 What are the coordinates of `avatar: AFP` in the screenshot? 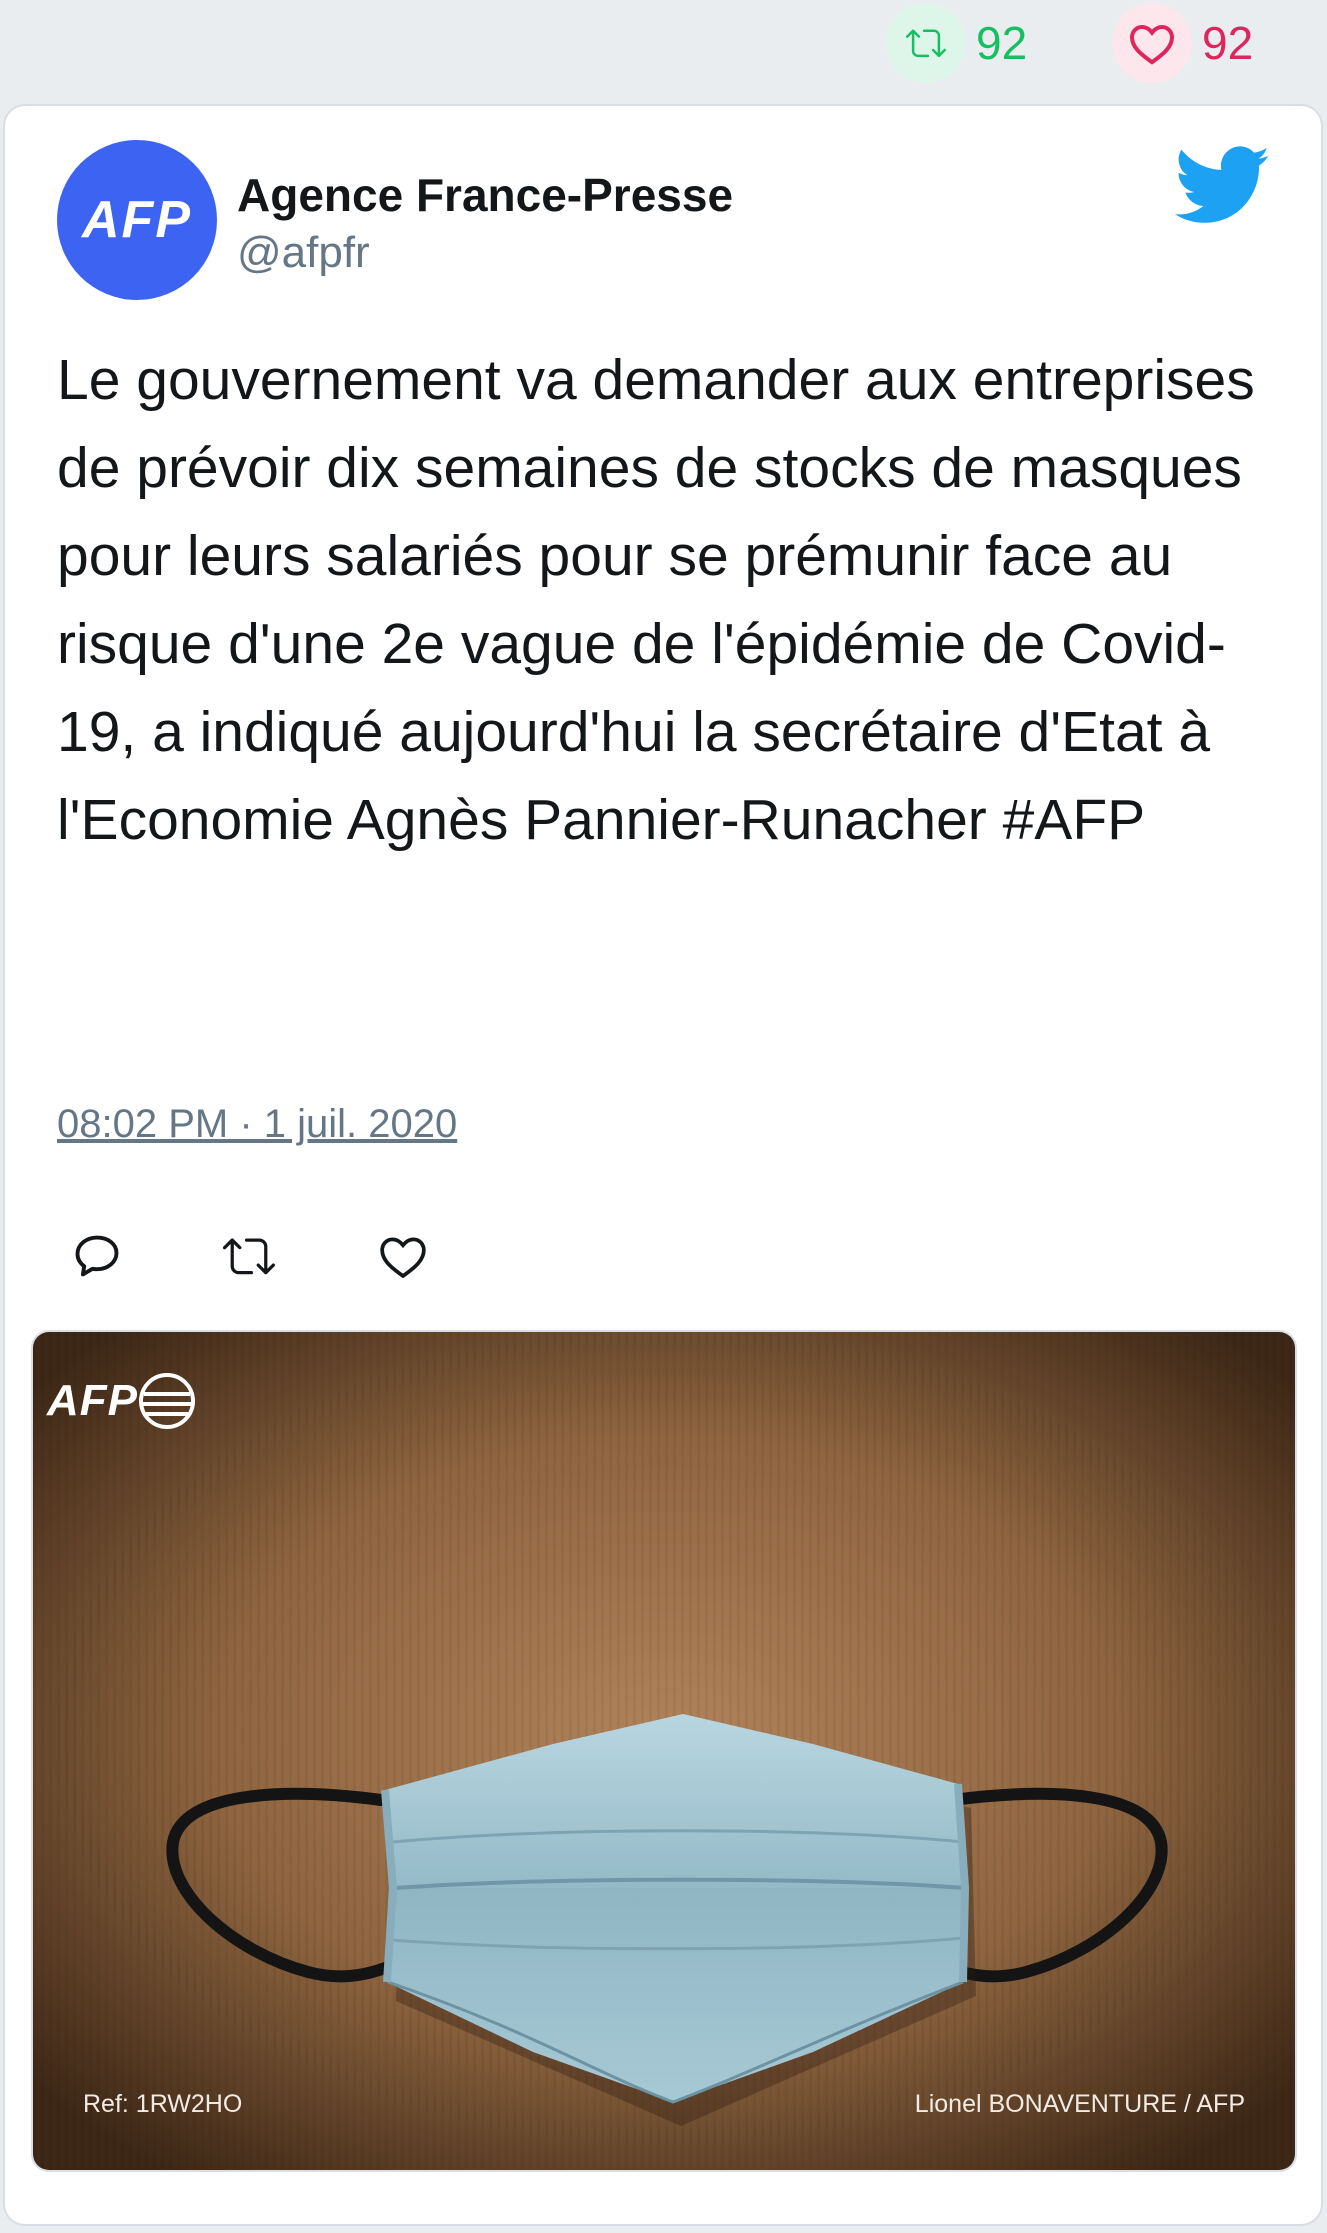 It's located at (137, 220).